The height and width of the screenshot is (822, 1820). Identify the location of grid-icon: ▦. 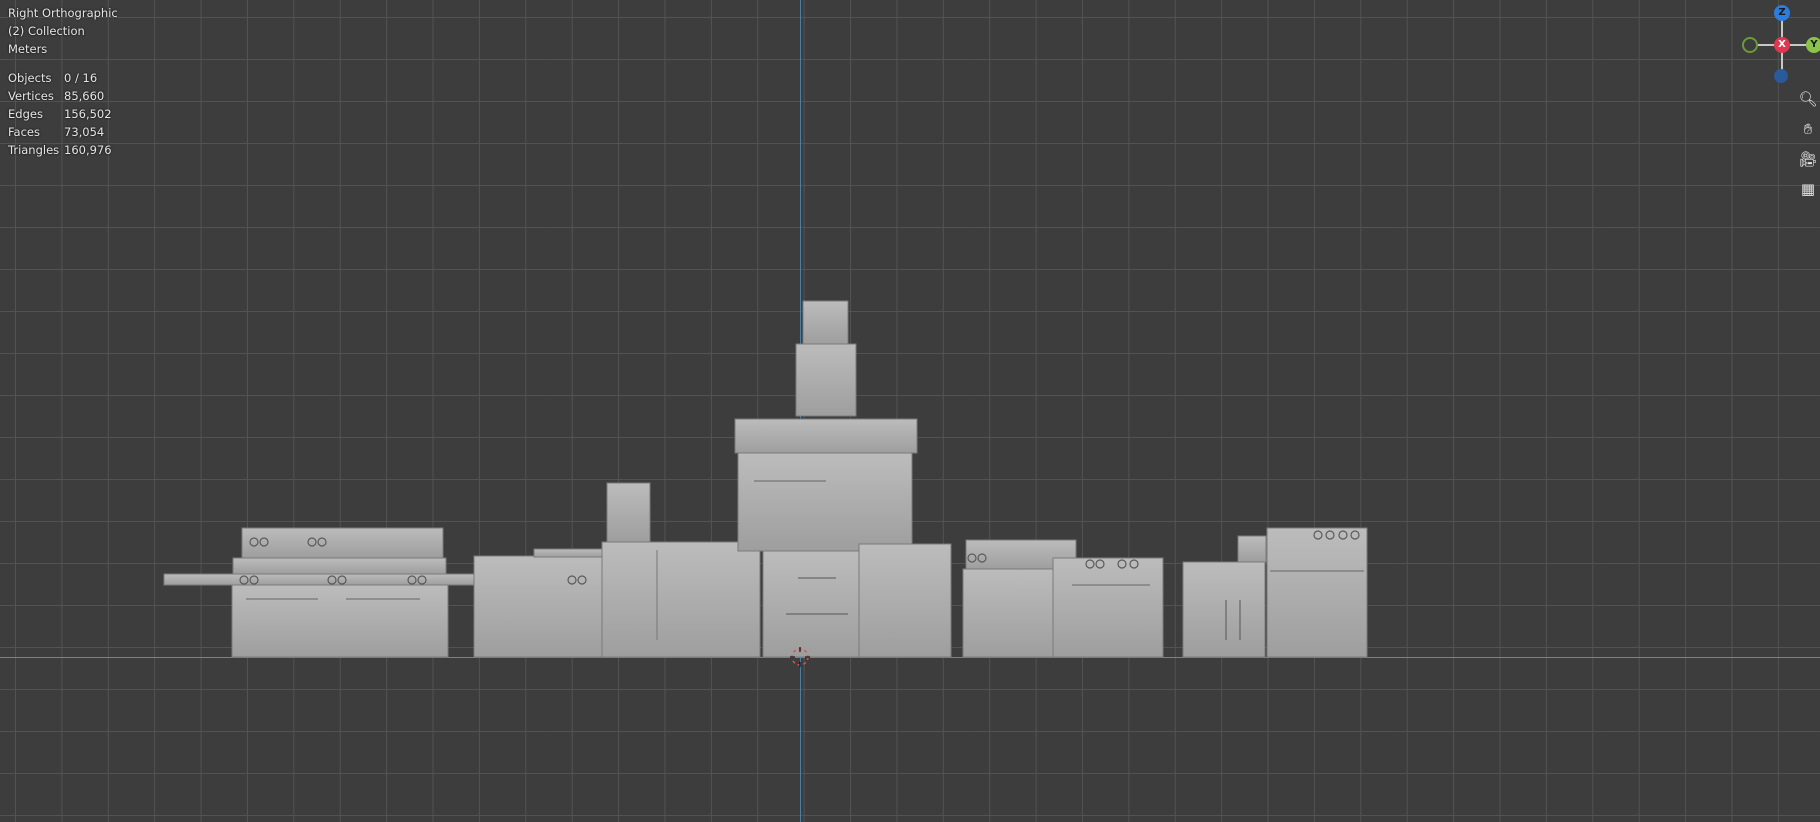
(1808, 189).